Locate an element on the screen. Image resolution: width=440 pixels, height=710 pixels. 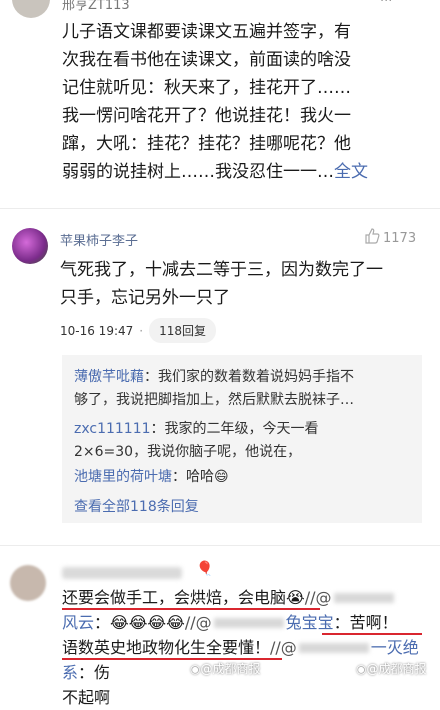
reply-username: zxc111111 is located at coordinates (112, 429).